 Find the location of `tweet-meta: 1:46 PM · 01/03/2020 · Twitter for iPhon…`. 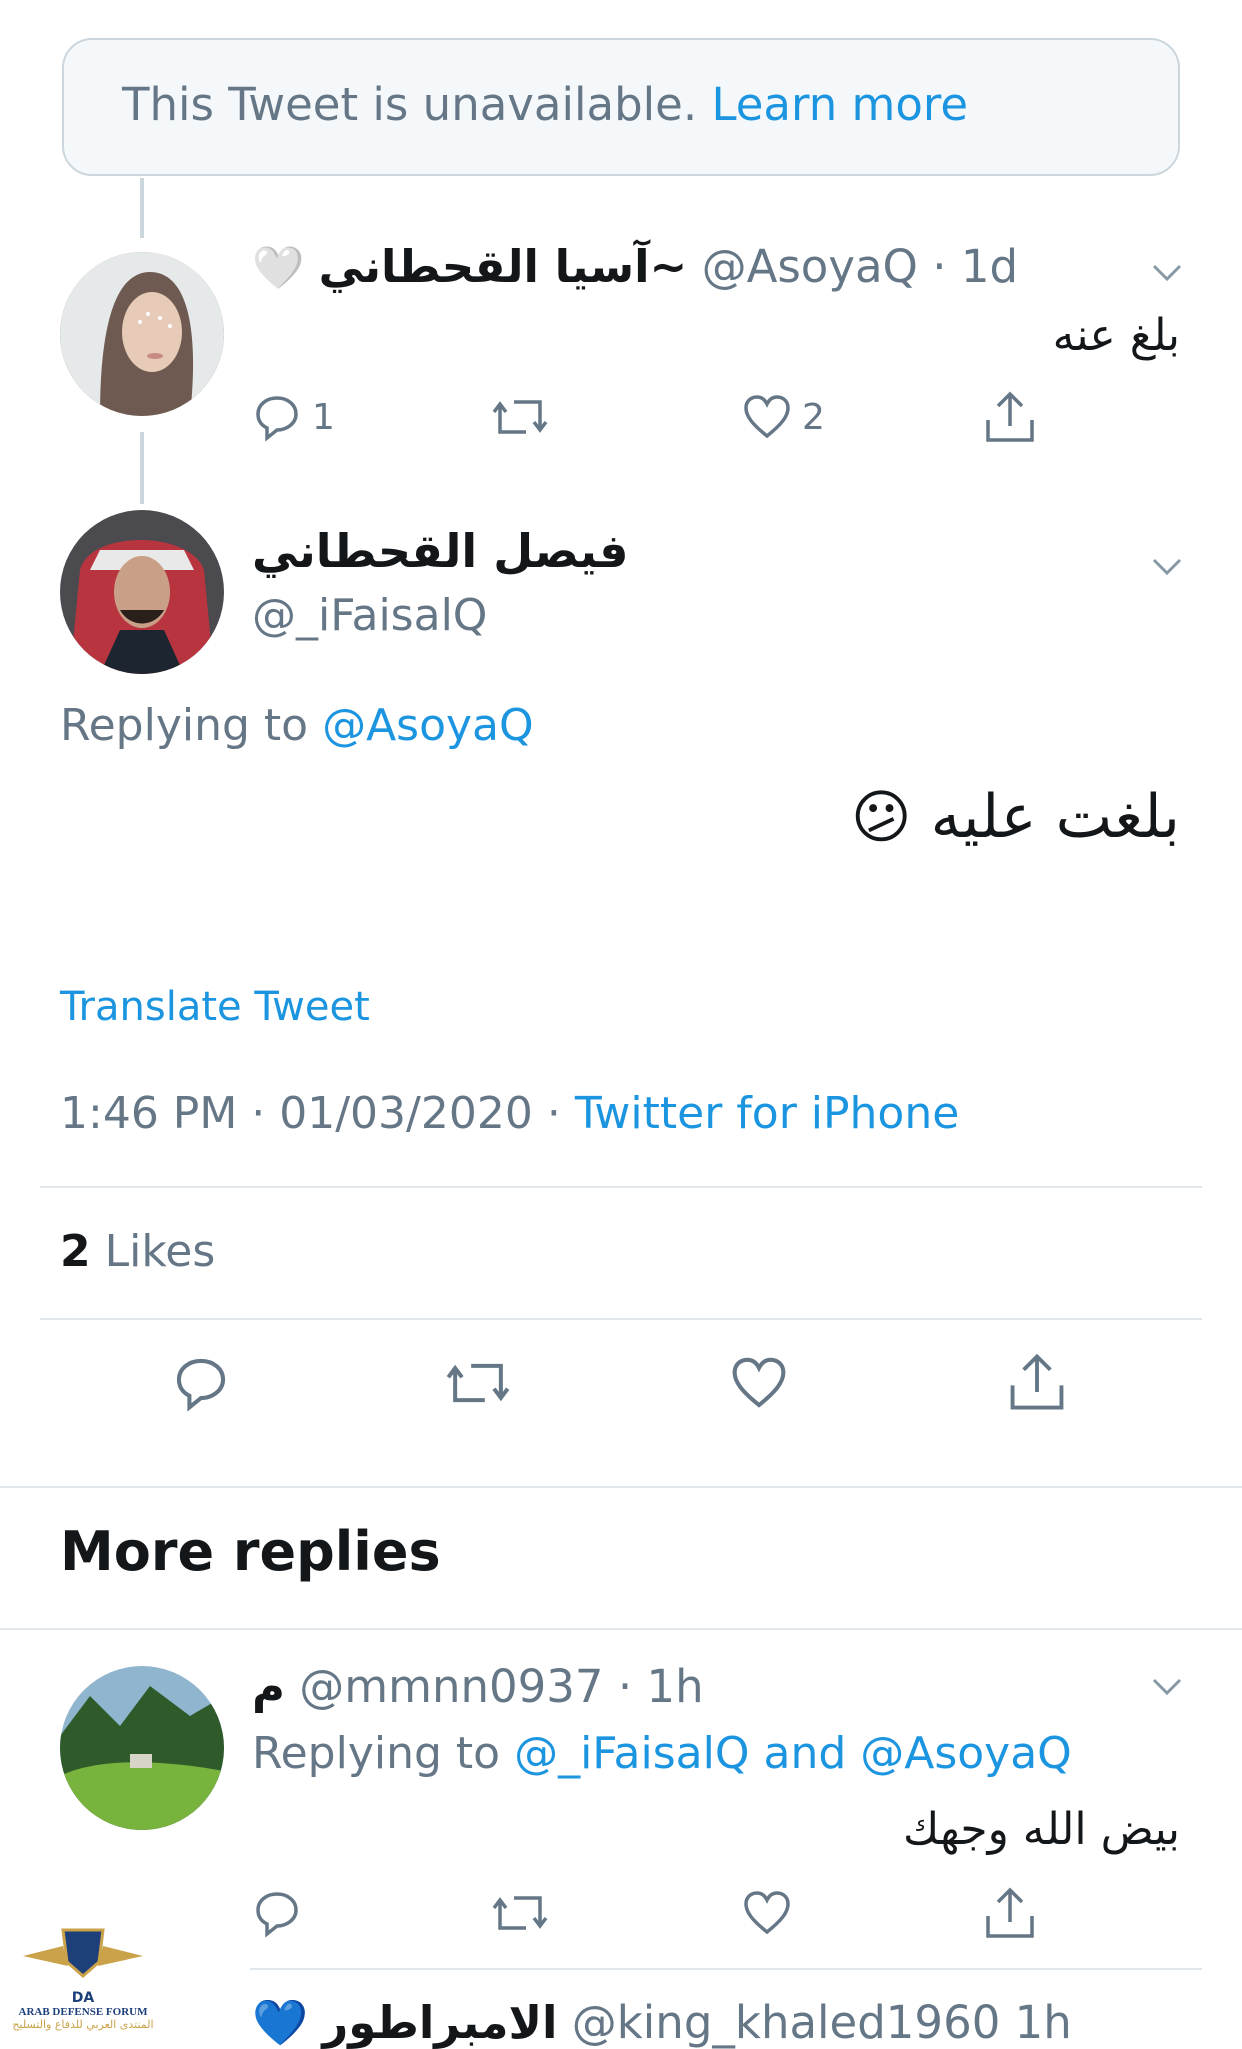

tweet-meta: 1:46 PM · 01/03/2020 · Twitter for iPhon… is located at coordinates (510, 1113).